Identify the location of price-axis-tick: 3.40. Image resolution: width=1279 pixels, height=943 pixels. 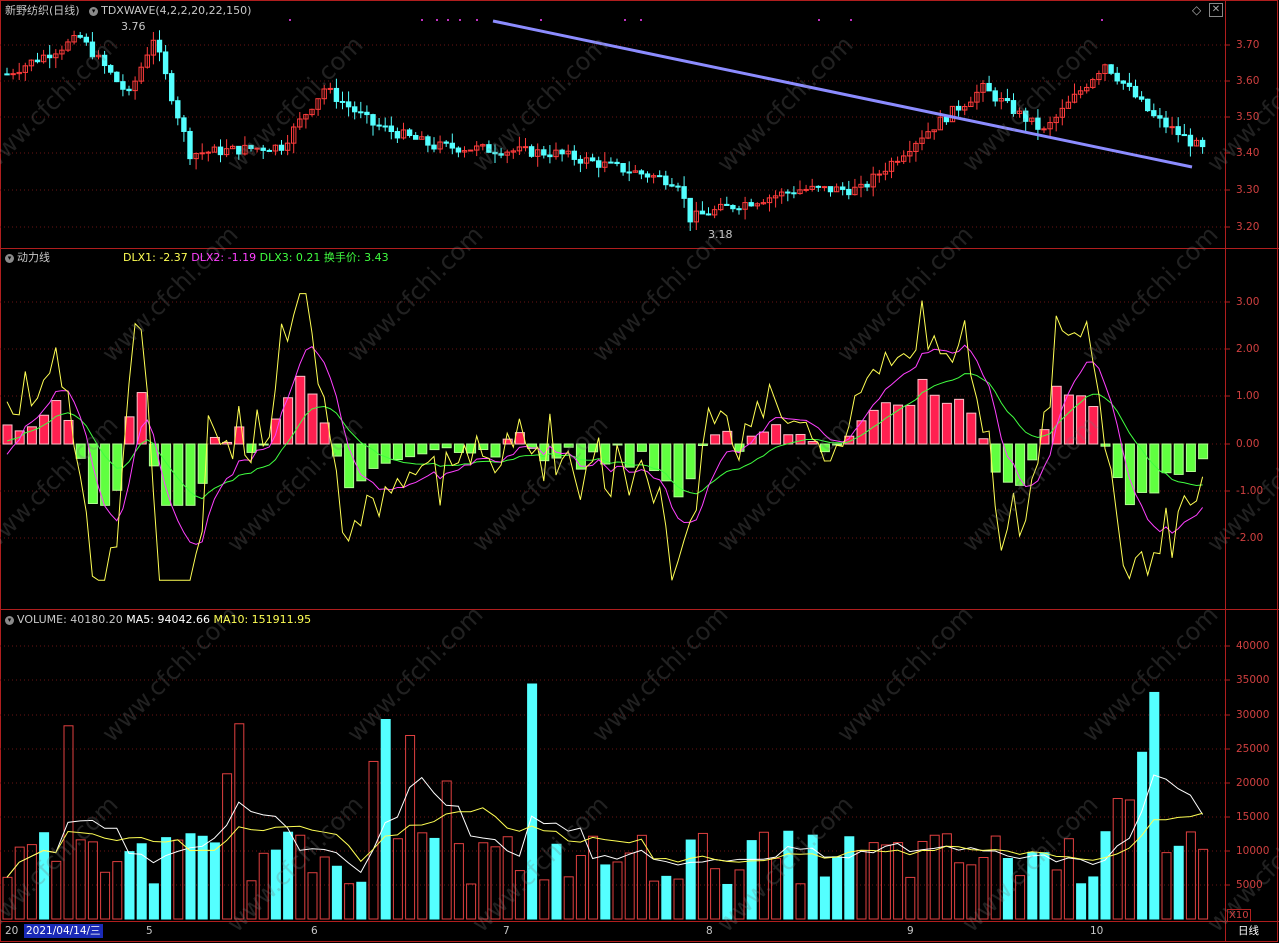
(1248, 153).